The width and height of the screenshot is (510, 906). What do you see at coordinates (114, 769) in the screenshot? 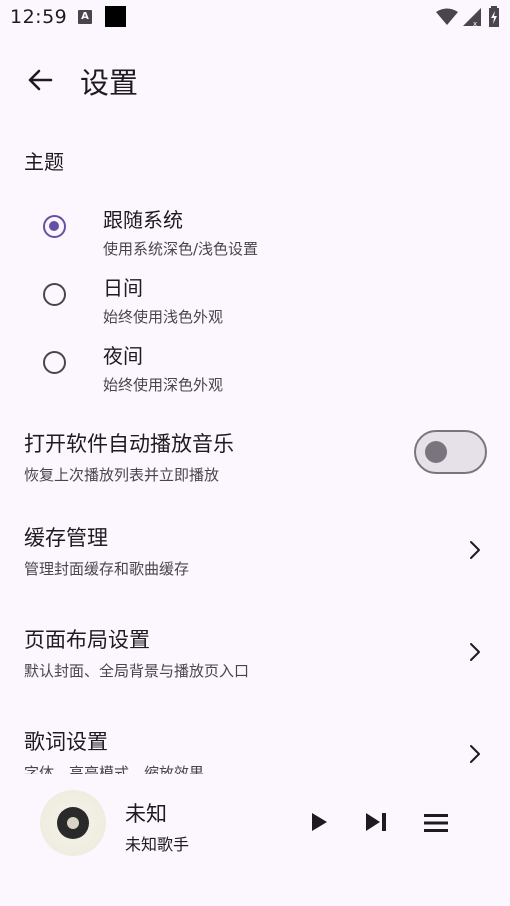
I see `setting-desc: 字体、高亮模式、缩放效果` at bounding box center [114, 769].